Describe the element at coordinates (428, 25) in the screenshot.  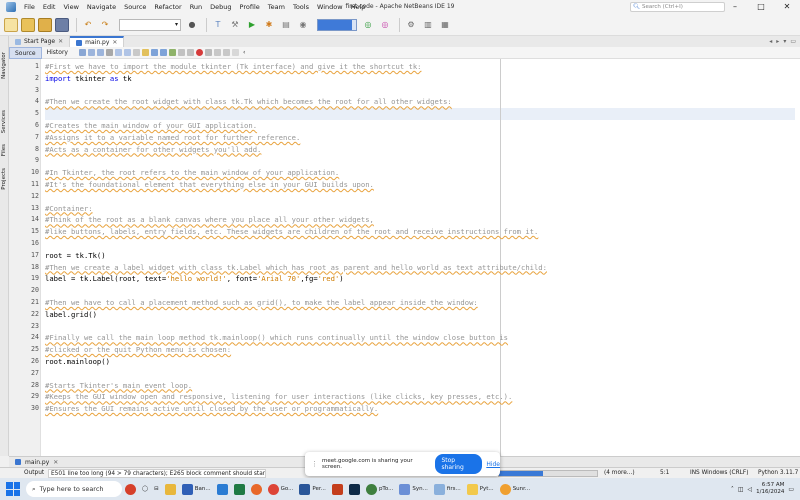
I see `chart-icon: ▥` at that location.